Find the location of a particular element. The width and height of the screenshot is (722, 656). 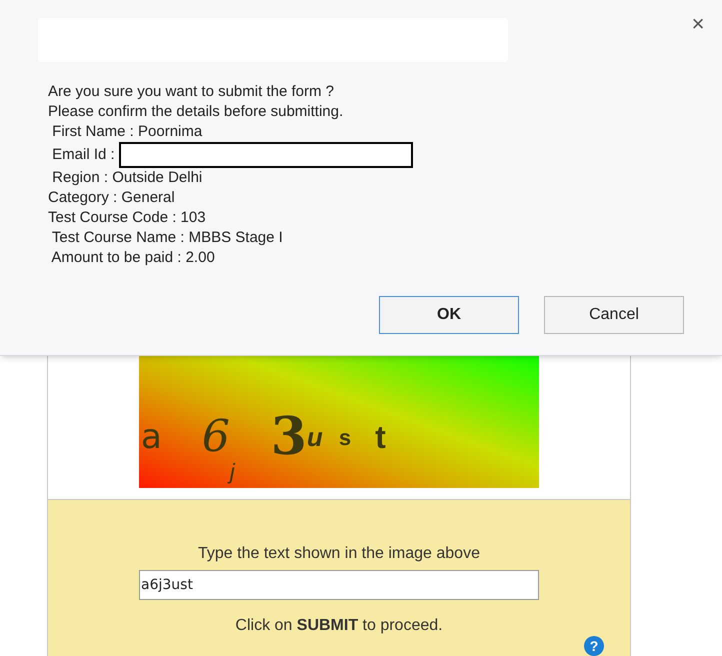

dialog-line: Email Id : is located at coordinates (83, 155).